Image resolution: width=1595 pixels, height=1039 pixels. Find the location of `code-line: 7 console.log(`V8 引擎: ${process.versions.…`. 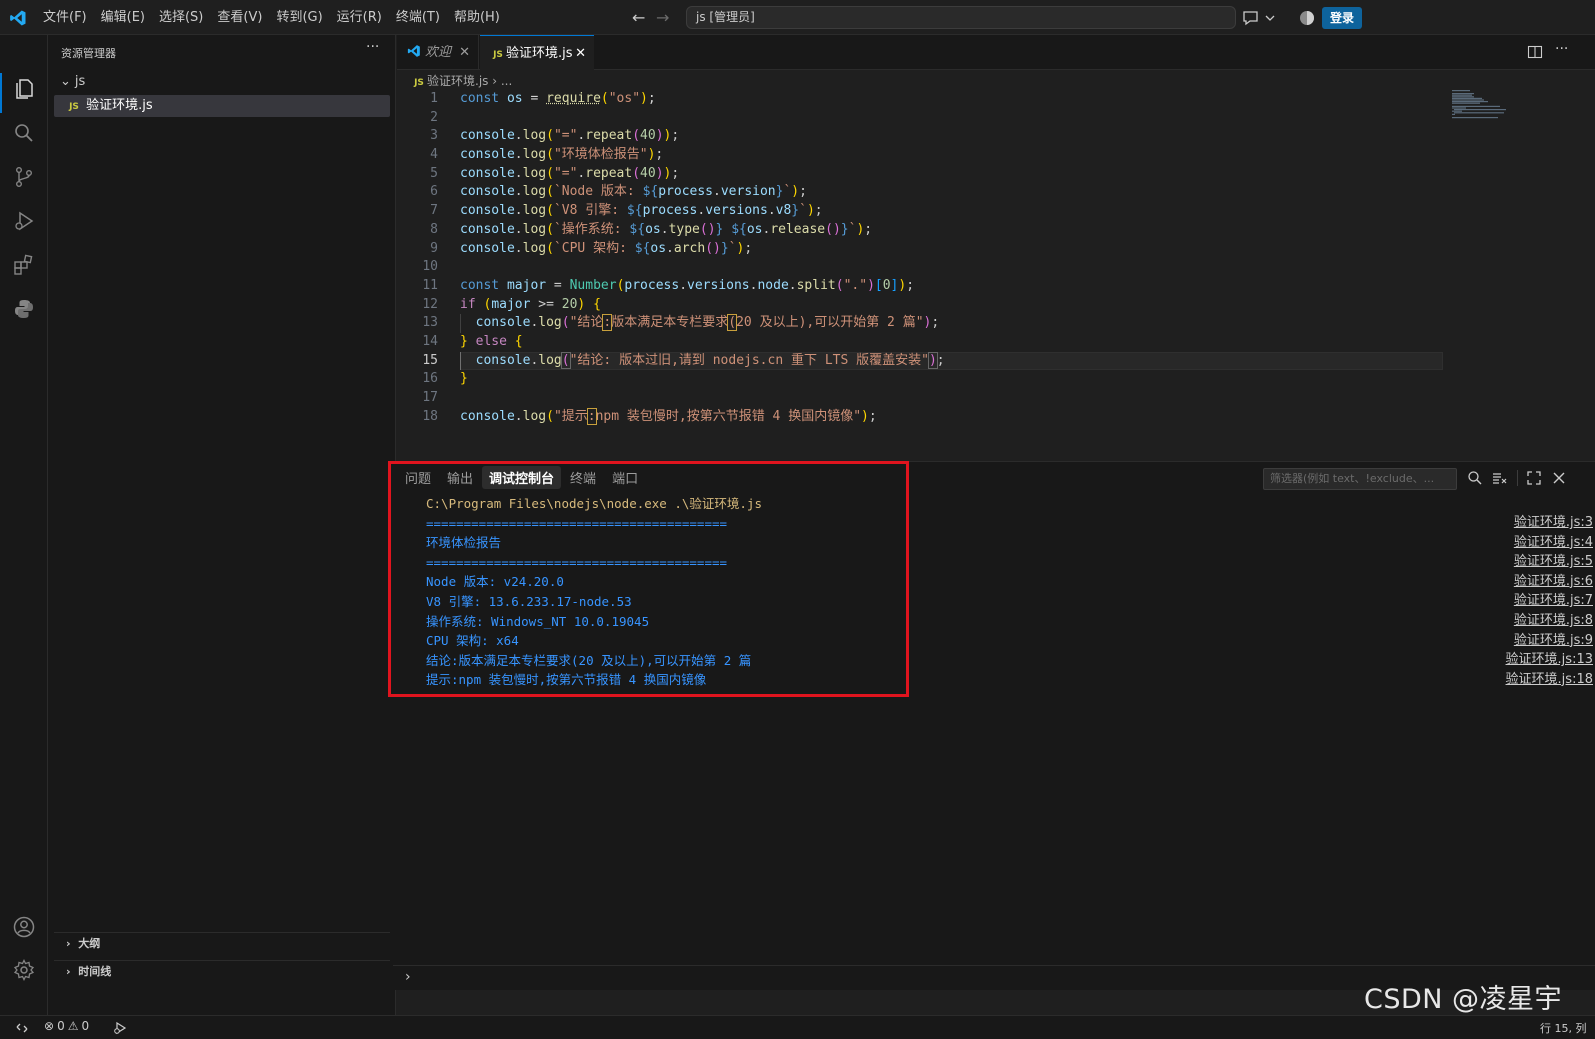

code-line: 7 console.log(`V8 引擎: ${process.versions.… is located at coordinates (932, 211).